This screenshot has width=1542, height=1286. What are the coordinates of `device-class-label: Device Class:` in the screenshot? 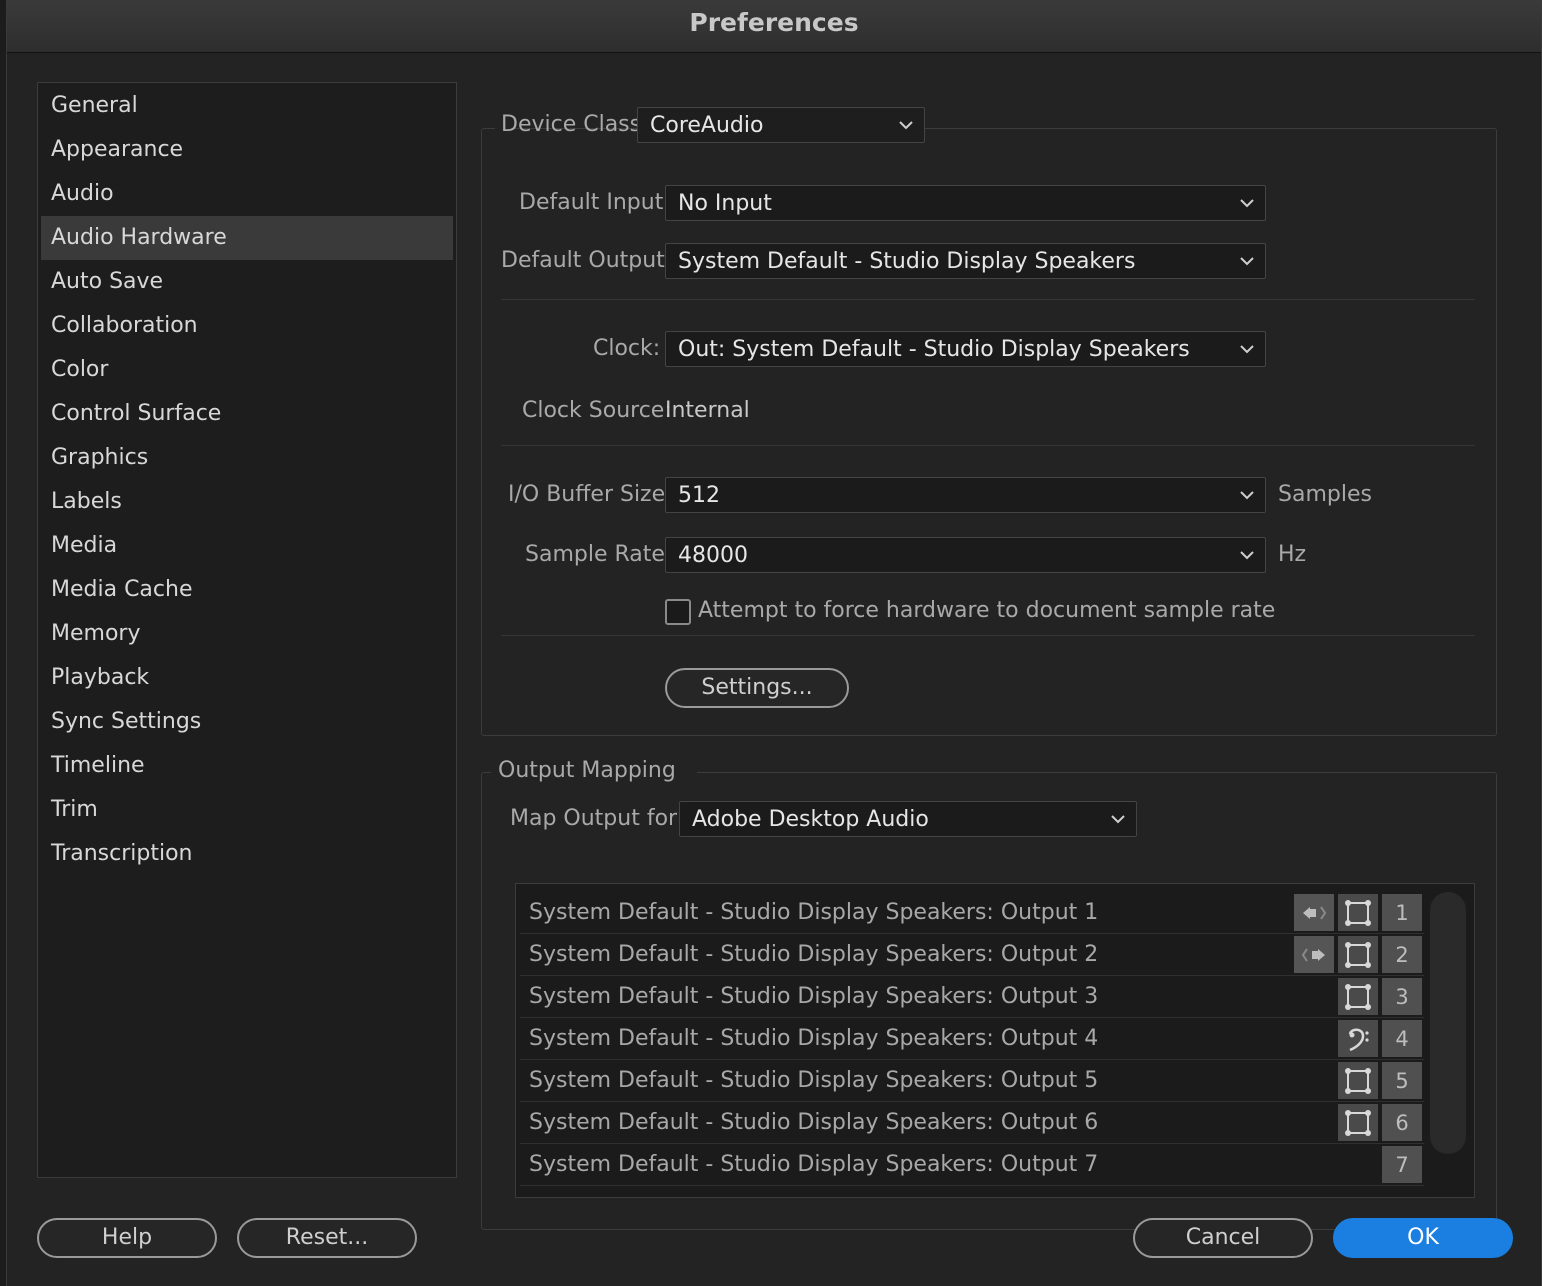 It's located at (575, 124).